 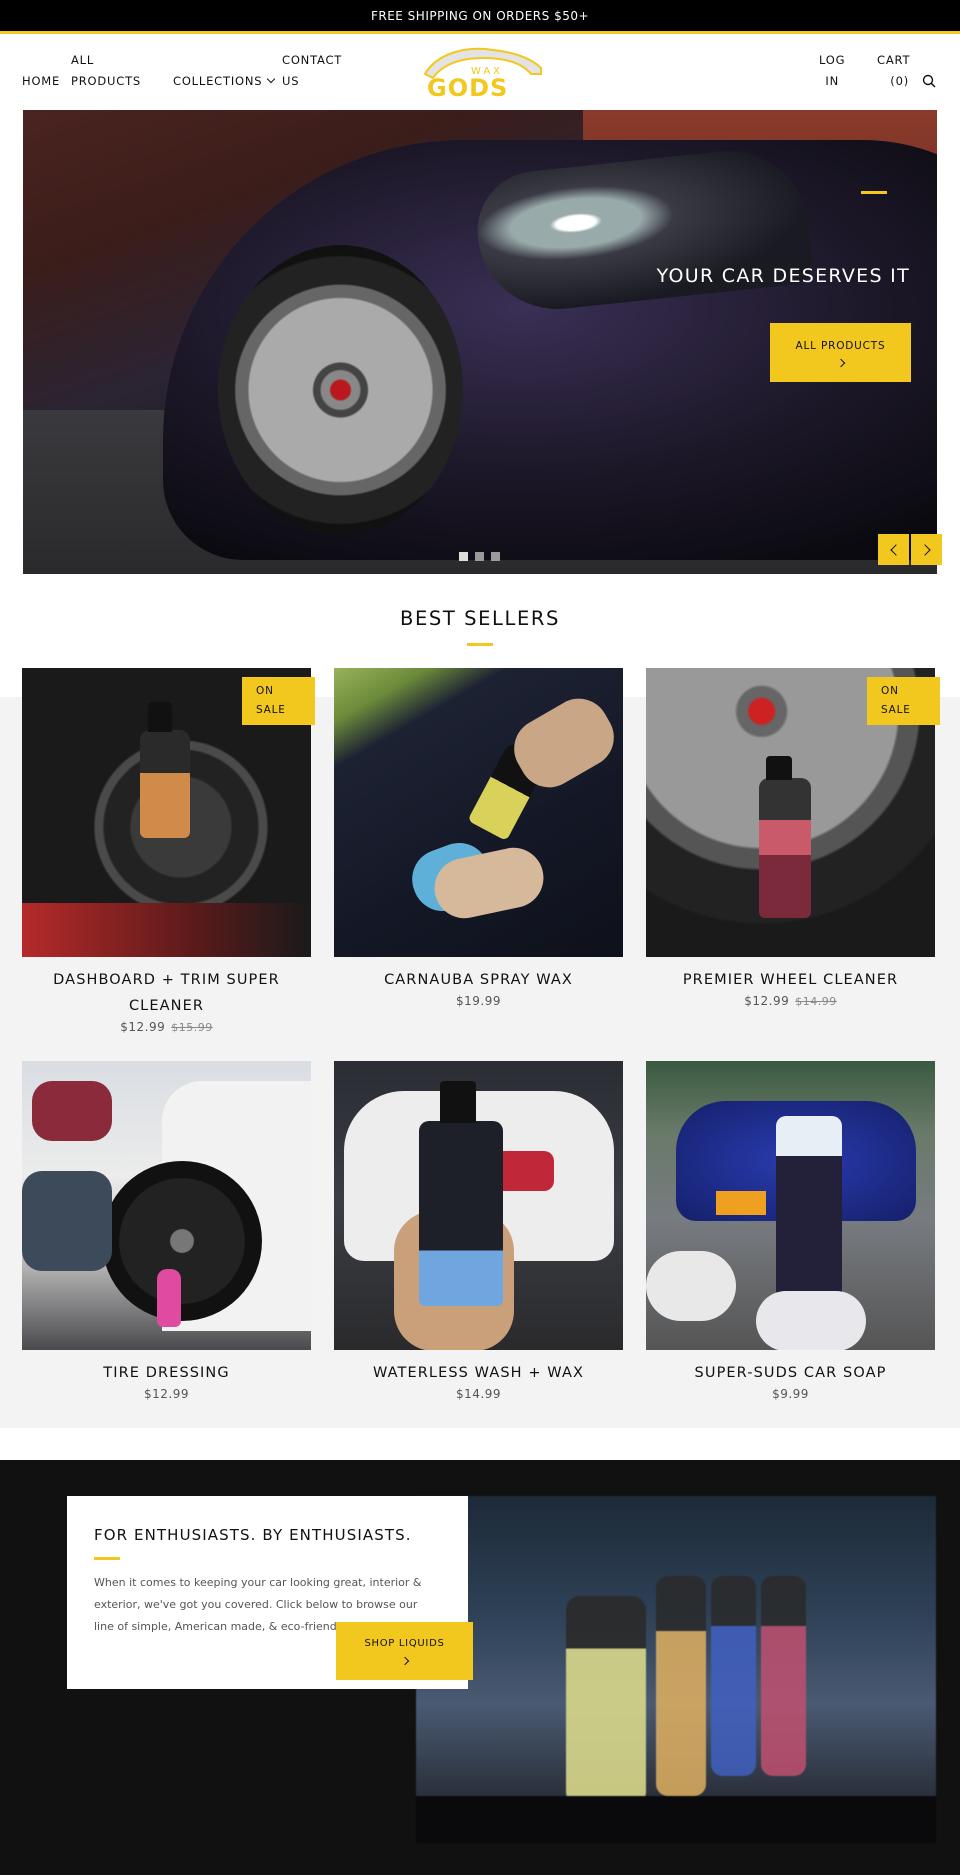 I want to click on product-card: CARNAUBA SPRAY WAX $19.99, so click(x=478, y=838).